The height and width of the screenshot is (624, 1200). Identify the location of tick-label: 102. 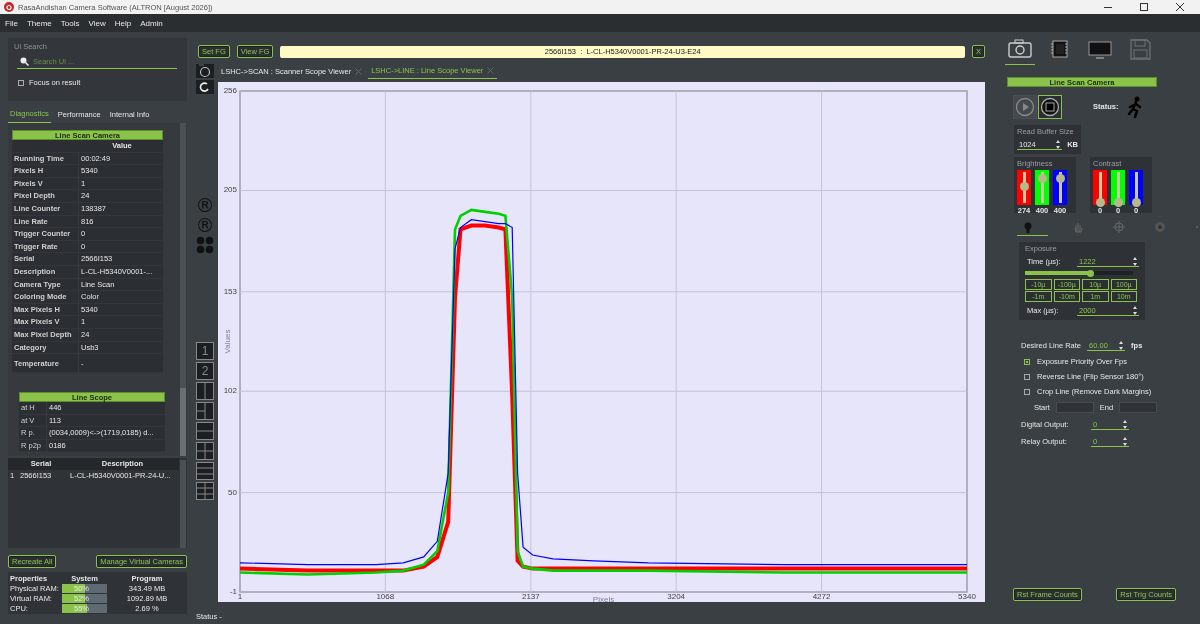
(230, 391).